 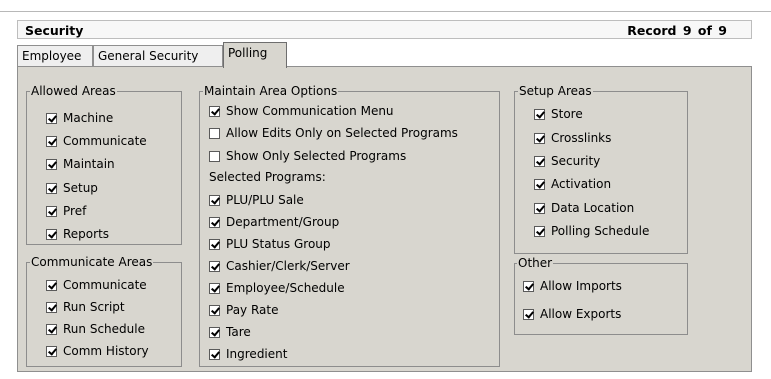 I want to click on checkbox-label: Cashier/Clerk/Server, so click(x=288, y=266).